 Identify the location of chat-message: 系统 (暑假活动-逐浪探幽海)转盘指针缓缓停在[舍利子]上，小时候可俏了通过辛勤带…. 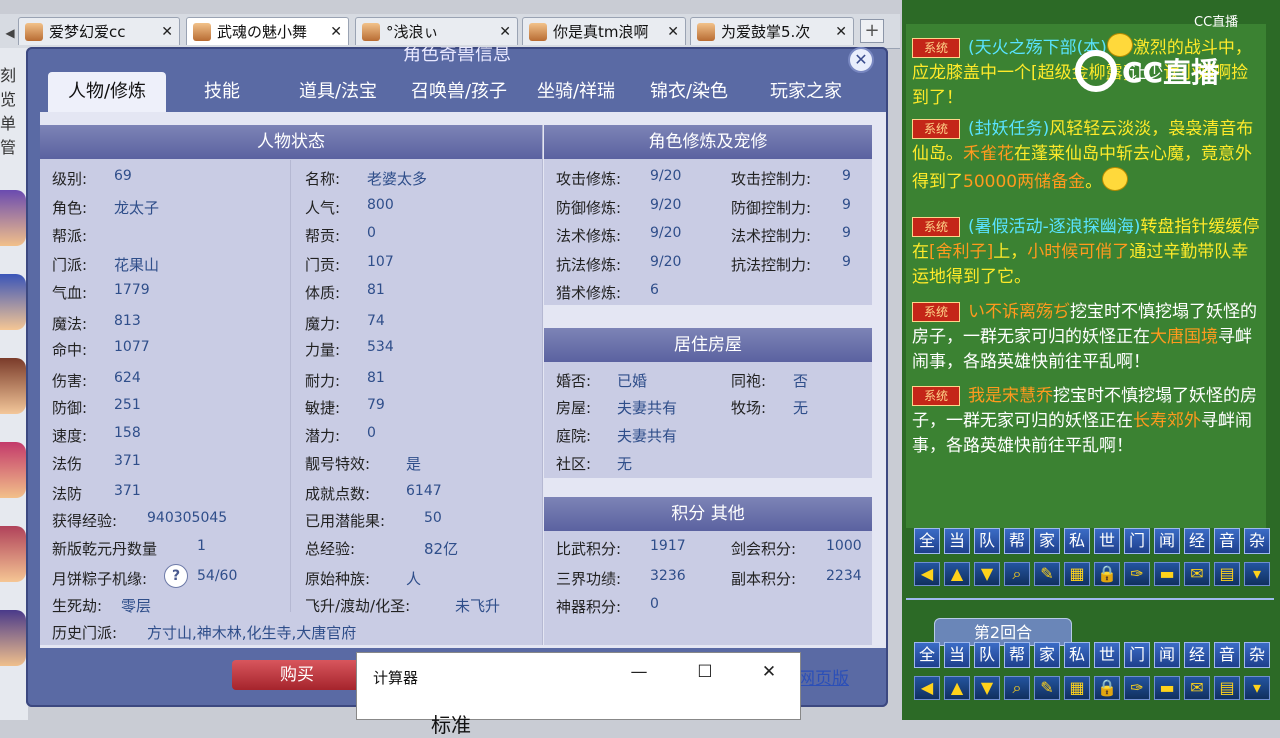
(1088, 252).